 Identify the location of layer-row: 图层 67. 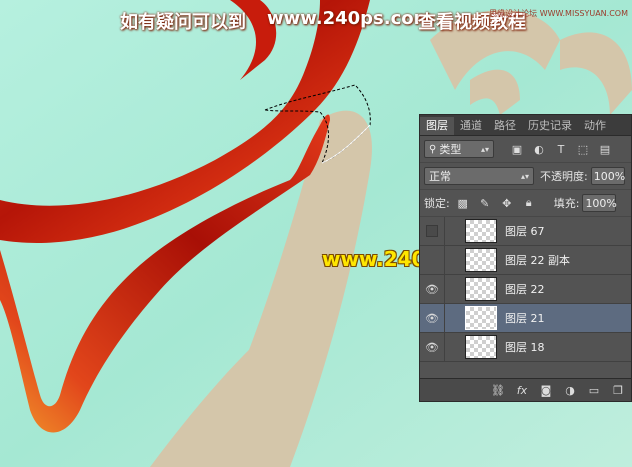
(525, 231).